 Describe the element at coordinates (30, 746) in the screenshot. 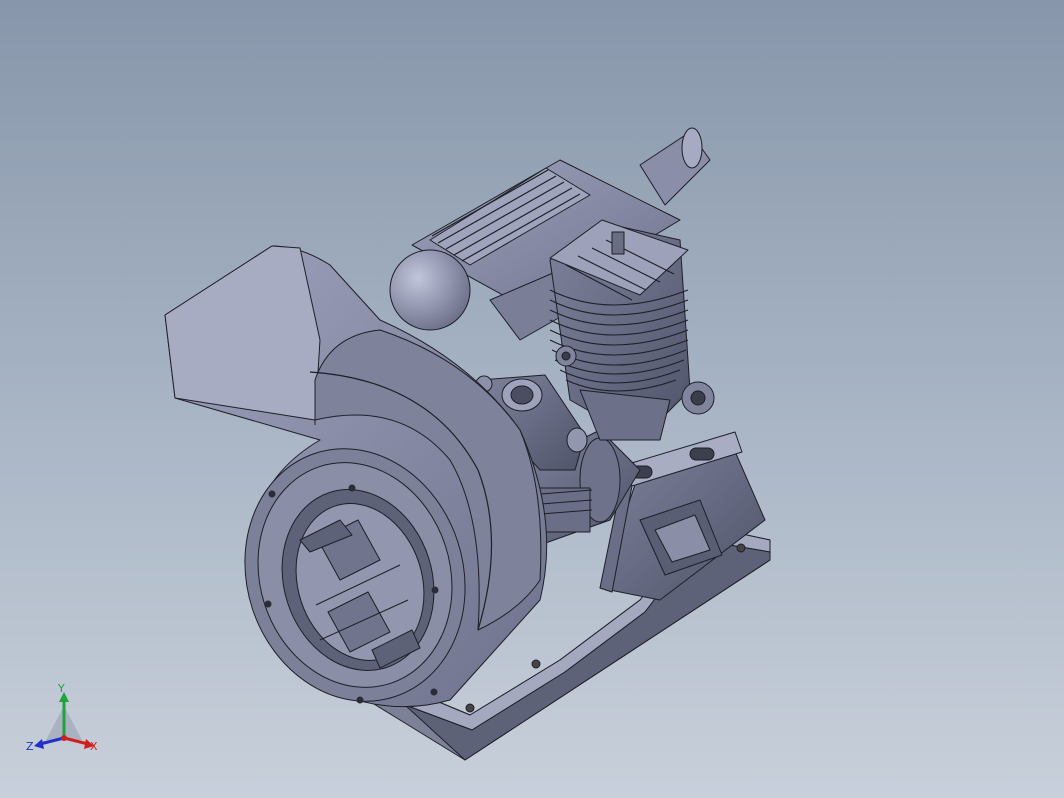

I see `z-axis-label: Z` at that location.